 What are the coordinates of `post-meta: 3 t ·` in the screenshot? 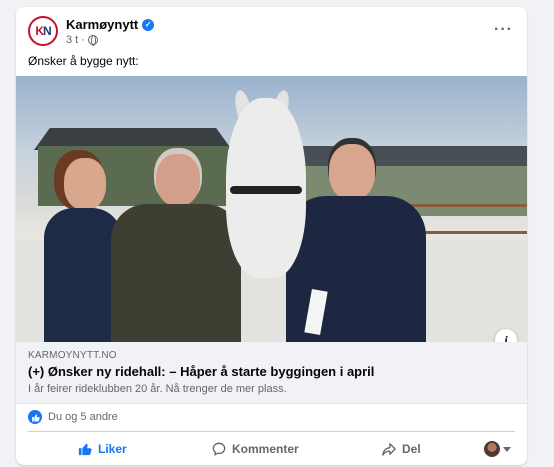 It's located at (82, 40).